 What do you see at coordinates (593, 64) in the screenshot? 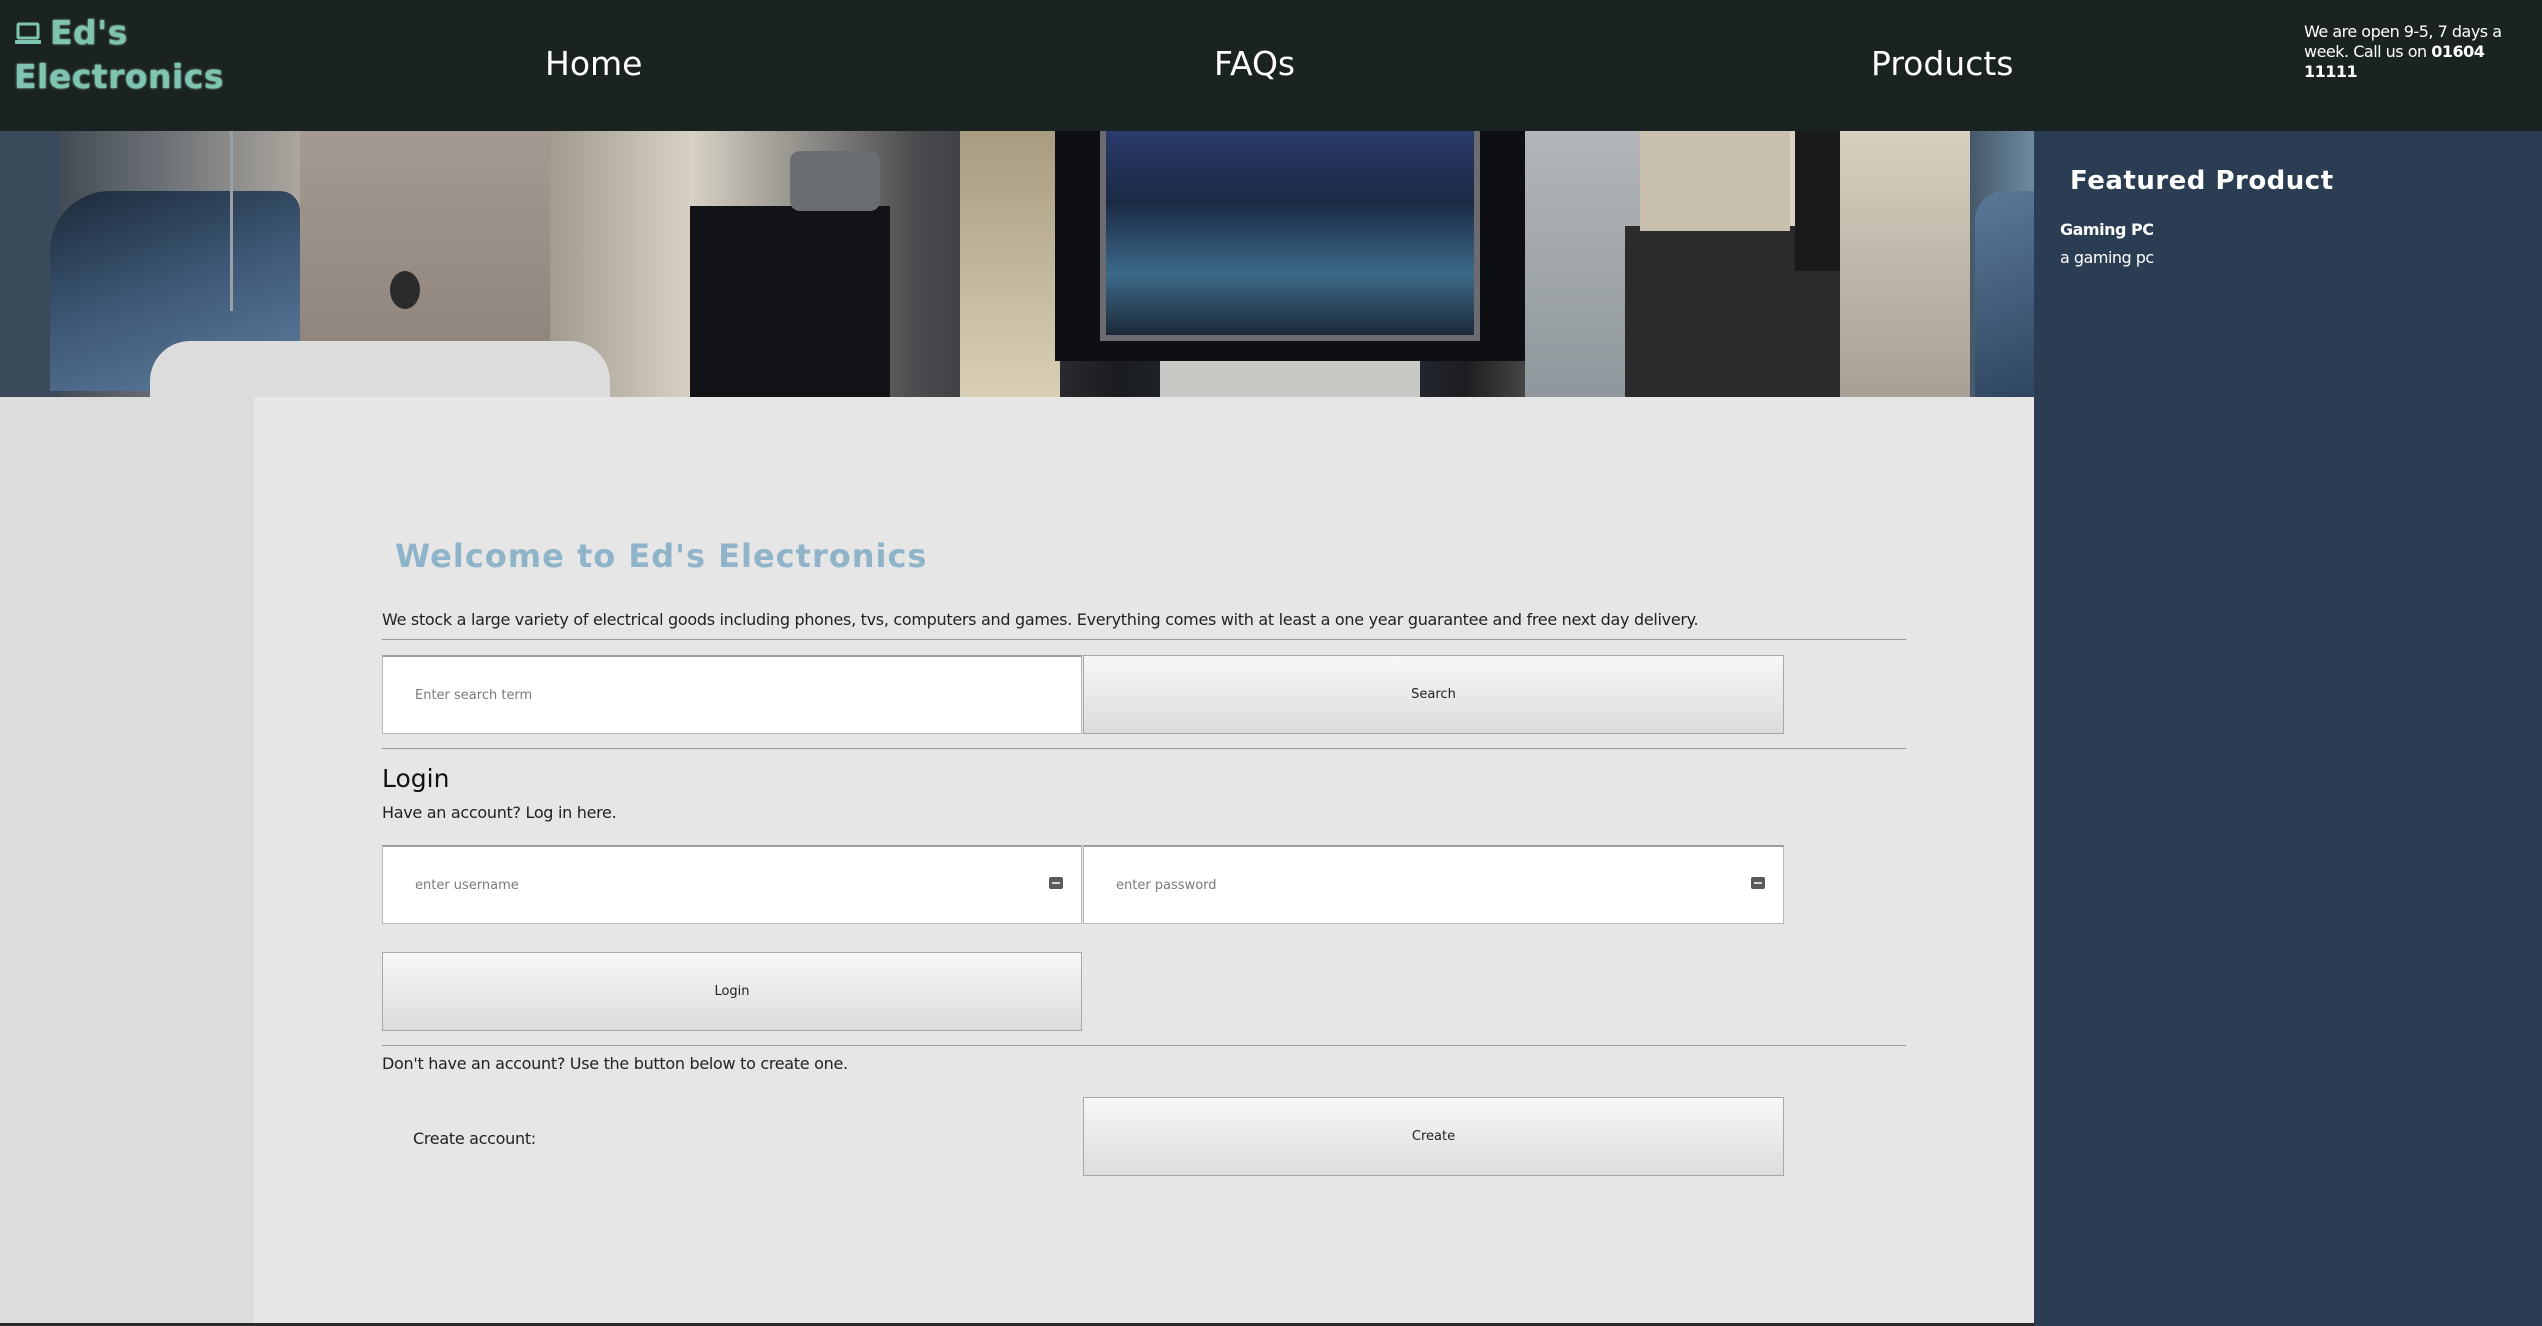
I see `nav-home: Home` at bounding box center [593, 64].